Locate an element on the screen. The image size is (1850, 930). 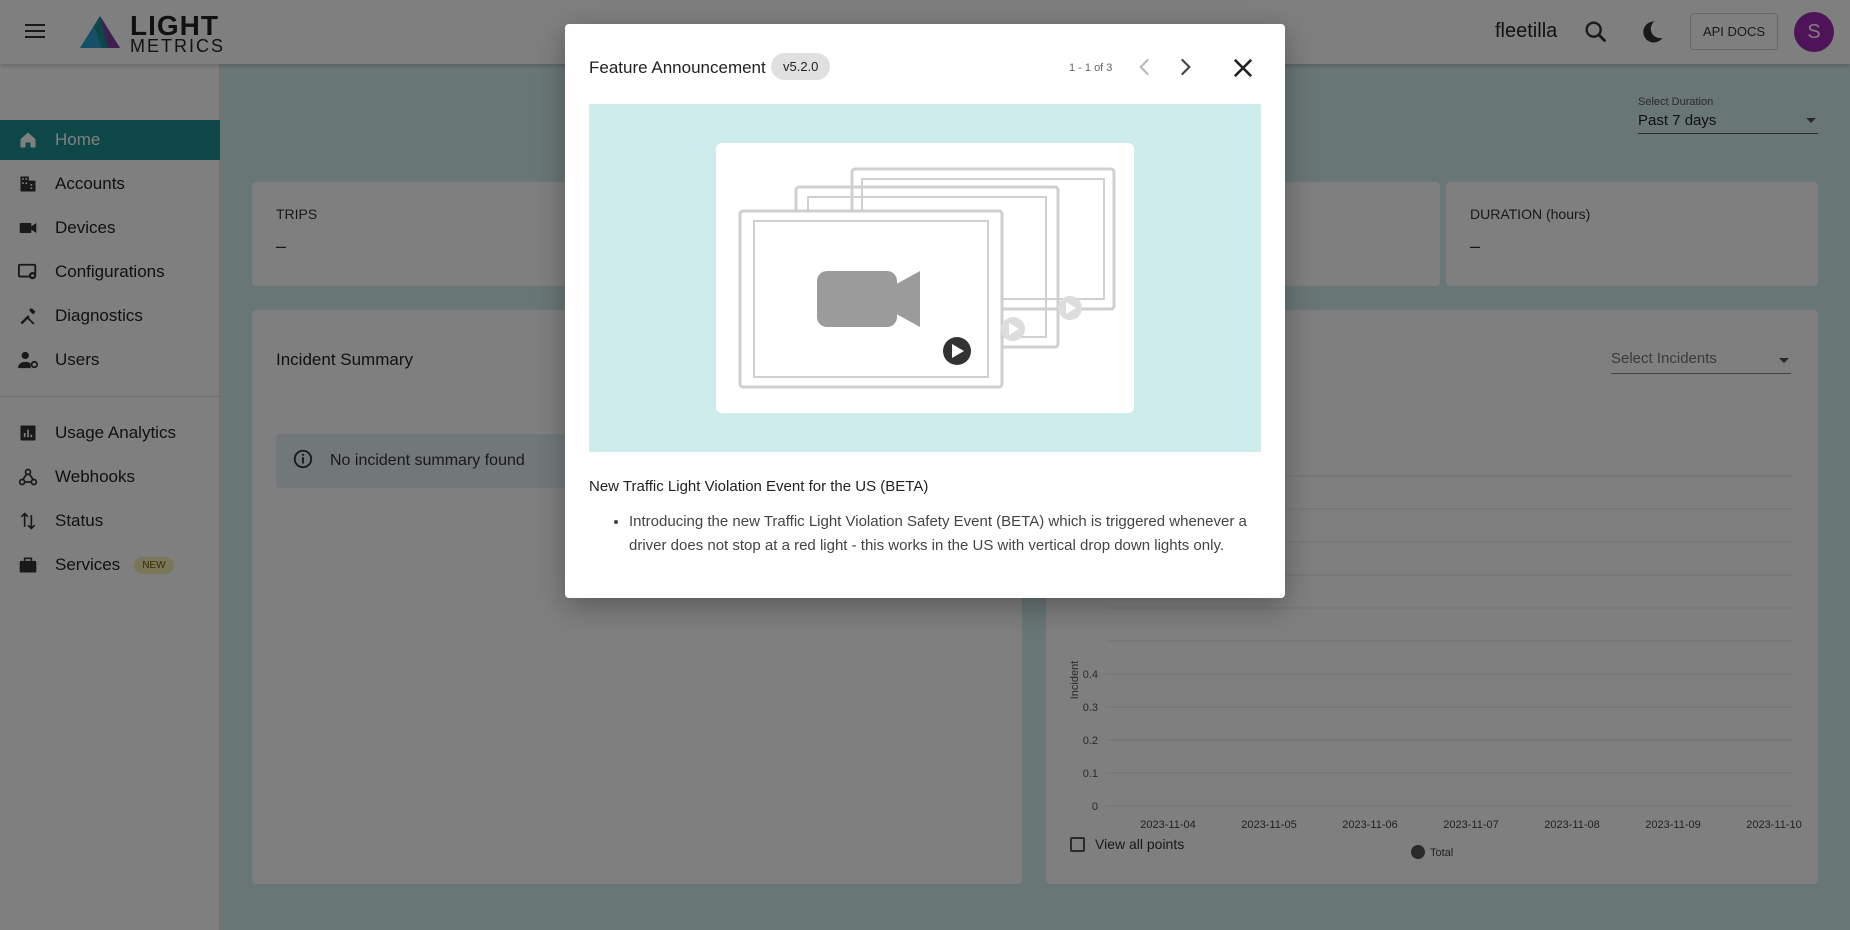
chevron-right-icon is located at coordinates (1185, 67).